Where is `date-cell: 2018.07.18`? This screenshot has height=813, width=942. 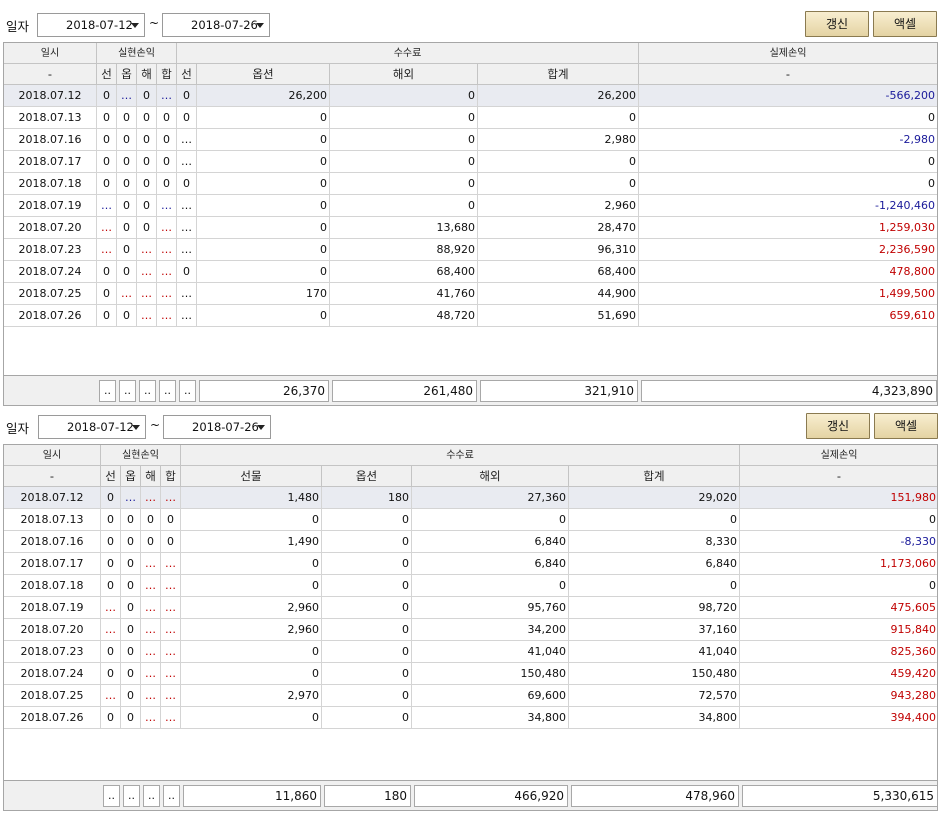
date-cell: 2018.07.18 is located at coordinates (50, 184).